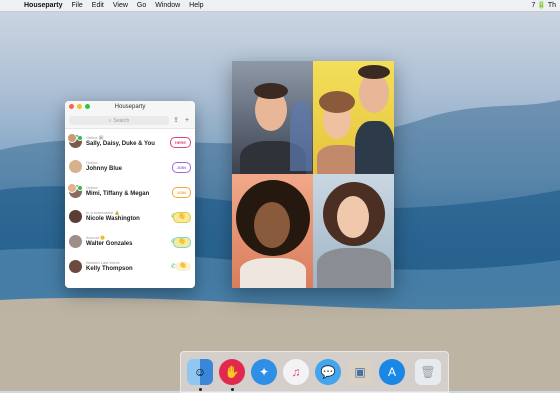 This screenshot has height=393, width=560. I want to click on itunes-icon: ♫, so click(296, 372).